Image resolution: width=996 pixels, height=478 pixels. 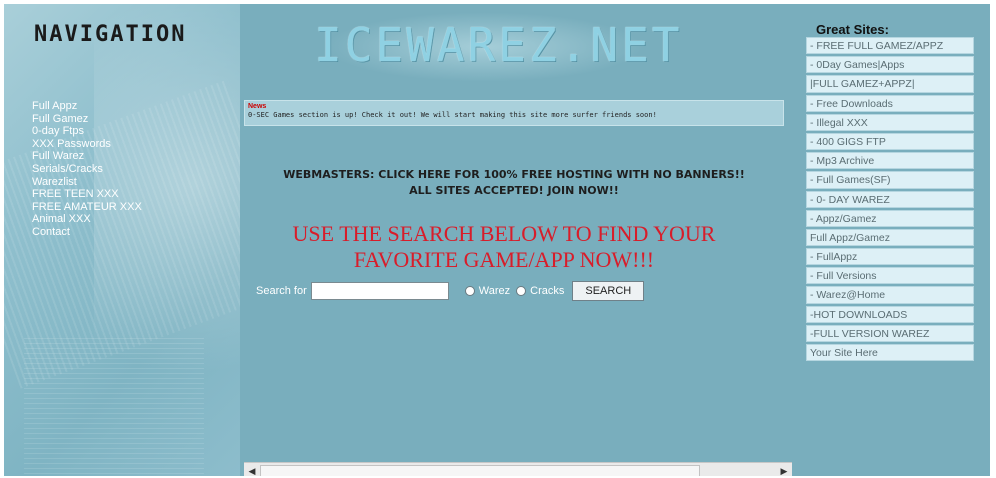 What do you see at coordinates (890, 180) in the screenshot?
I see `site-link: - Full Games(SF)` at bounding box center [890, 180].